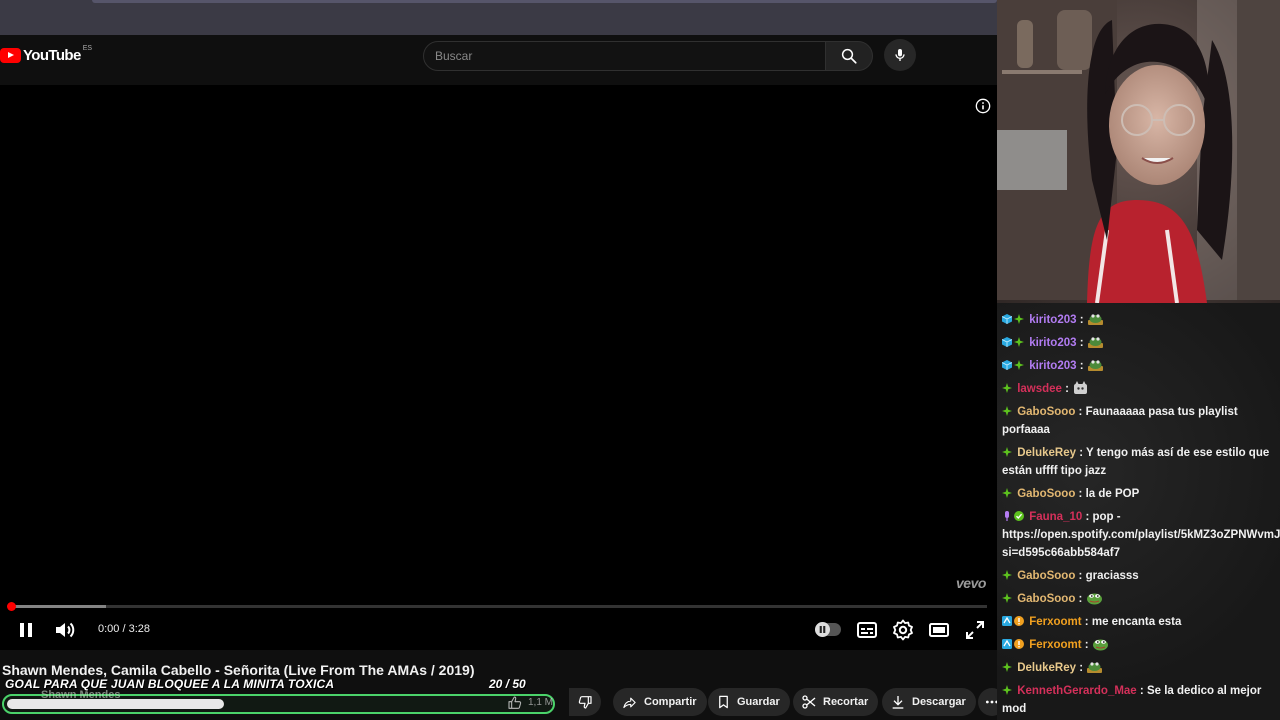 The image size is (1280, 720). Describe the element at coordinates (903, 630) in the screenshot. I see `settings-gear-icon` at that location.